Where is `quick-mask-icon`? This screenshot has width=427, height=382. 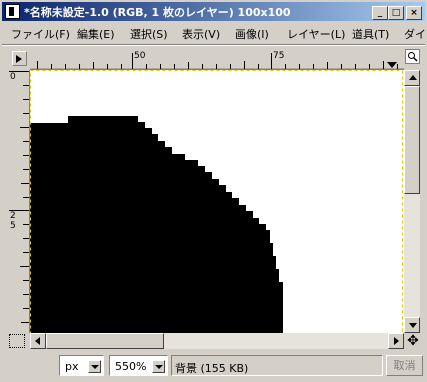
quick-mask-icon is located at coordinates (17, 341).